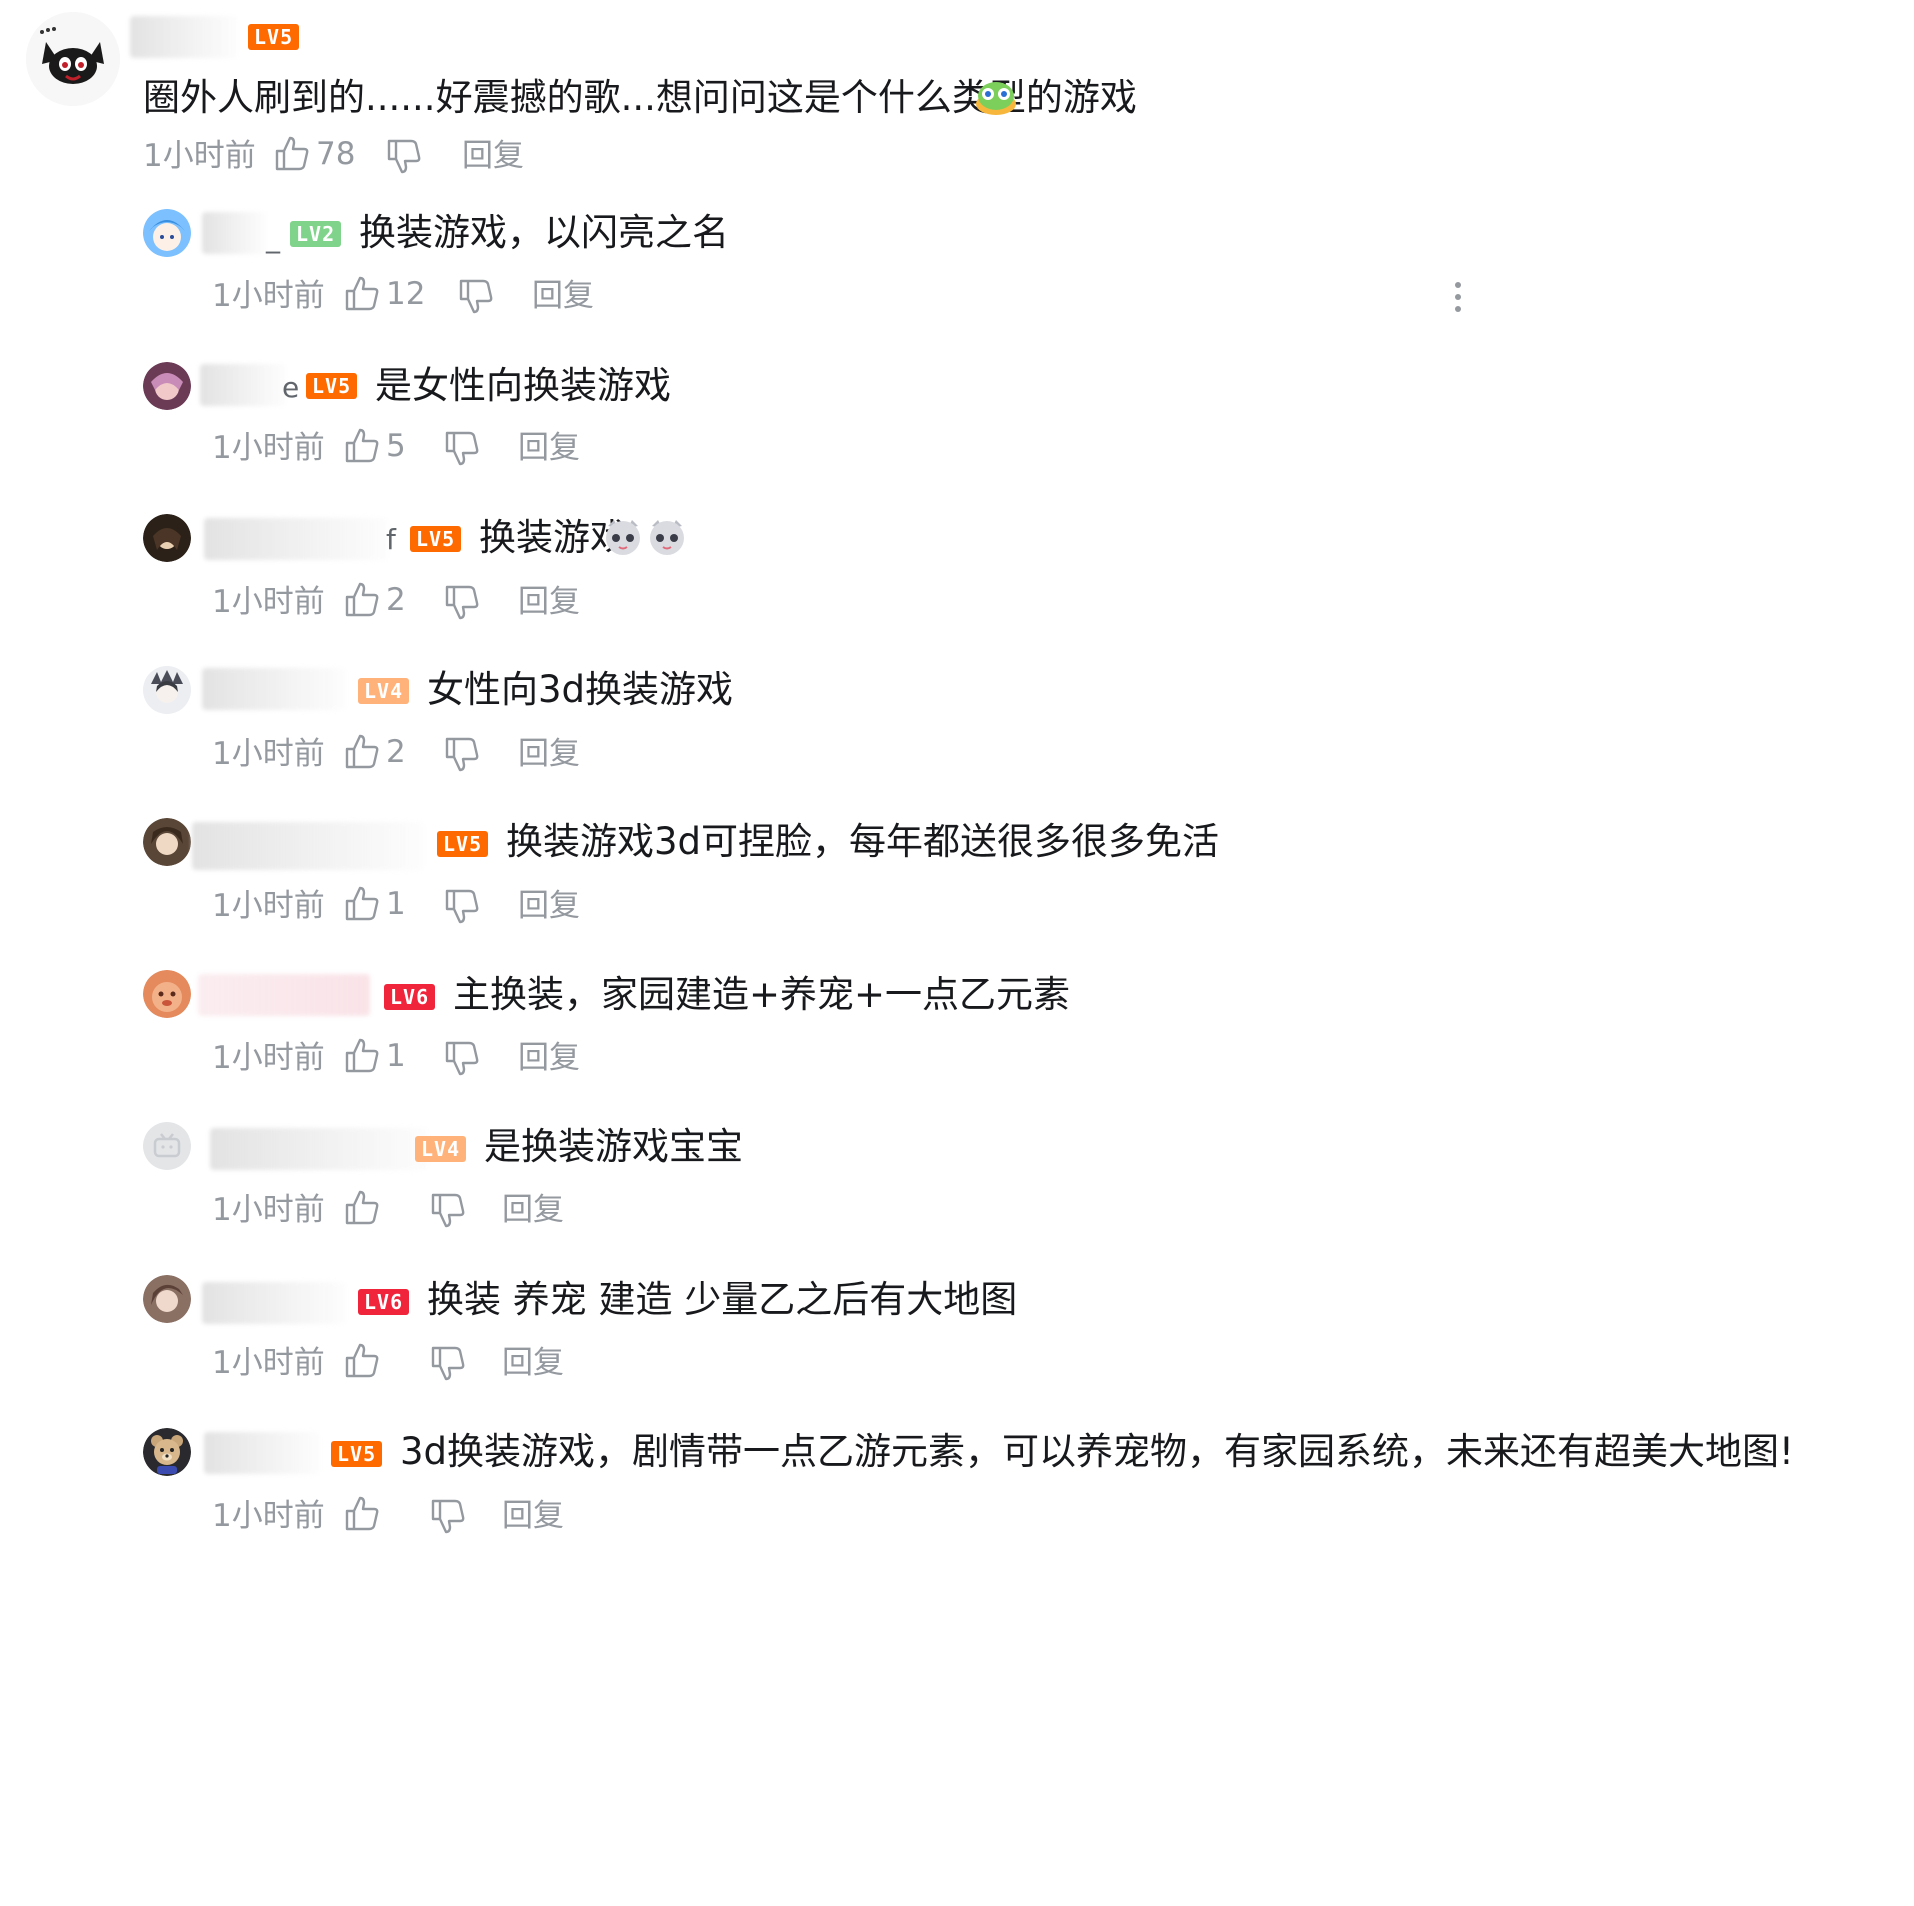  Describe the element at coordinates (613, 1146) in the screenshot. I see `reply-text: 是换装游戏宝宝` at that location.